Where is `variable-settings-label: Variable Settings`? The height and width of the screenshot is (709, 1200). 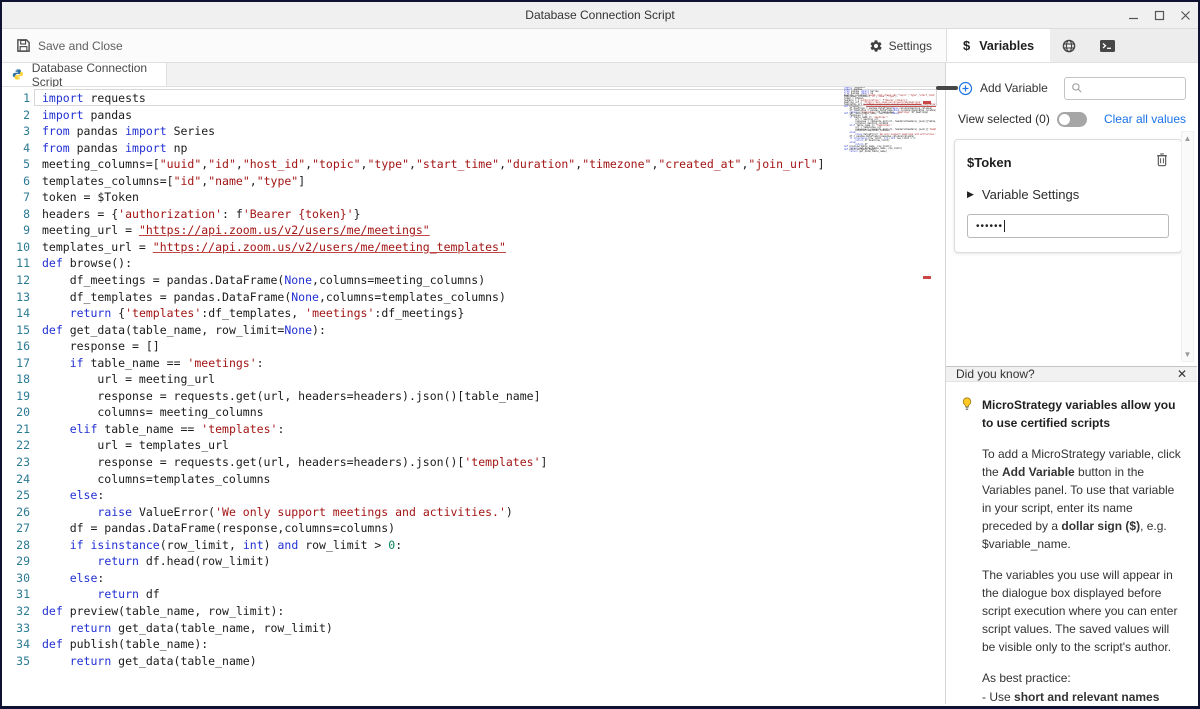 variable-settings-label: Variable Settings is located at coordinates (1030, 194).